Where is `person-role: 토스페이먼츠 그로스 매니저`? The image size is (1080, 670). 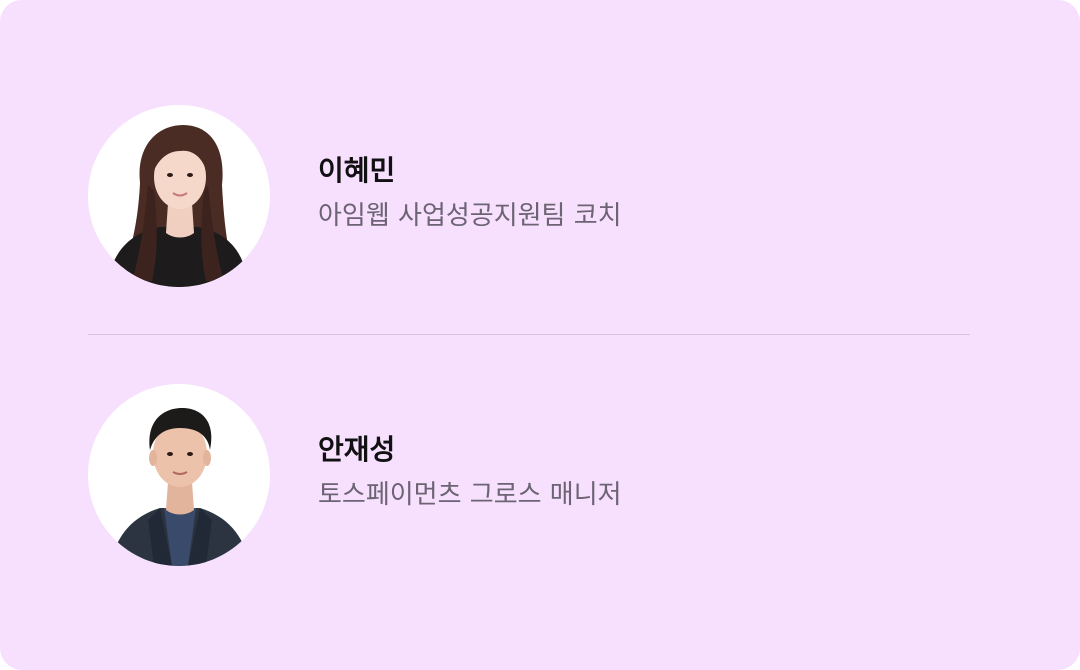 person-role: 토스페이먼츠 그로스 매니저 is located at coordinates (470, 495).